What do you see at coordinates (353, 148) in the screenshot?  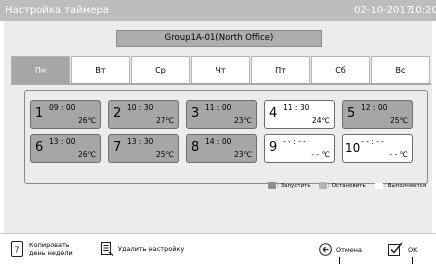 I see `slot-number: 10` at bounding box center [353, 148].